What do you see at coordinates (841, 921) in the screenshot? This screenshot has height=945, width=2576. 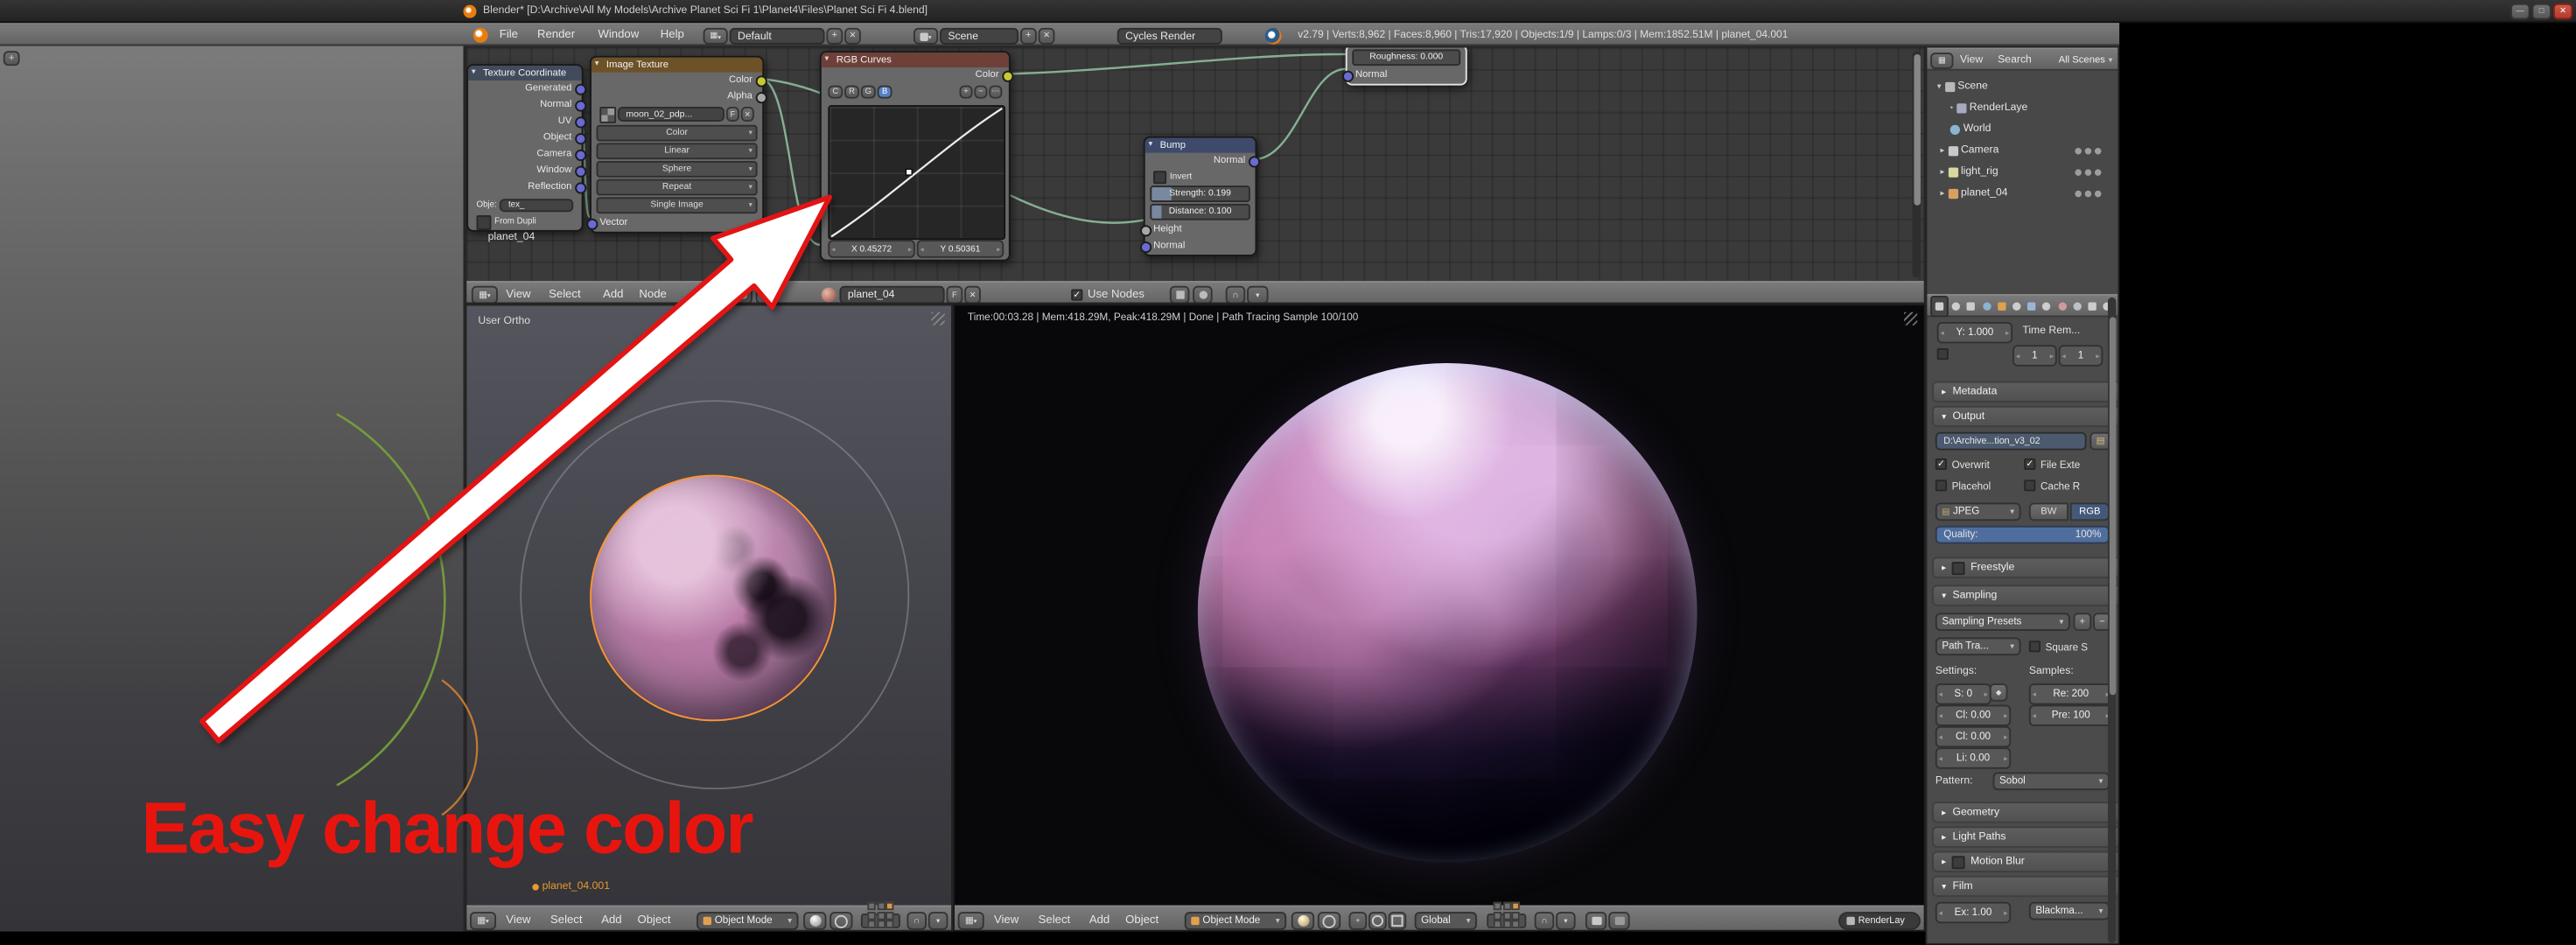 I see `pivot-select` at bounding box center [841, 921].